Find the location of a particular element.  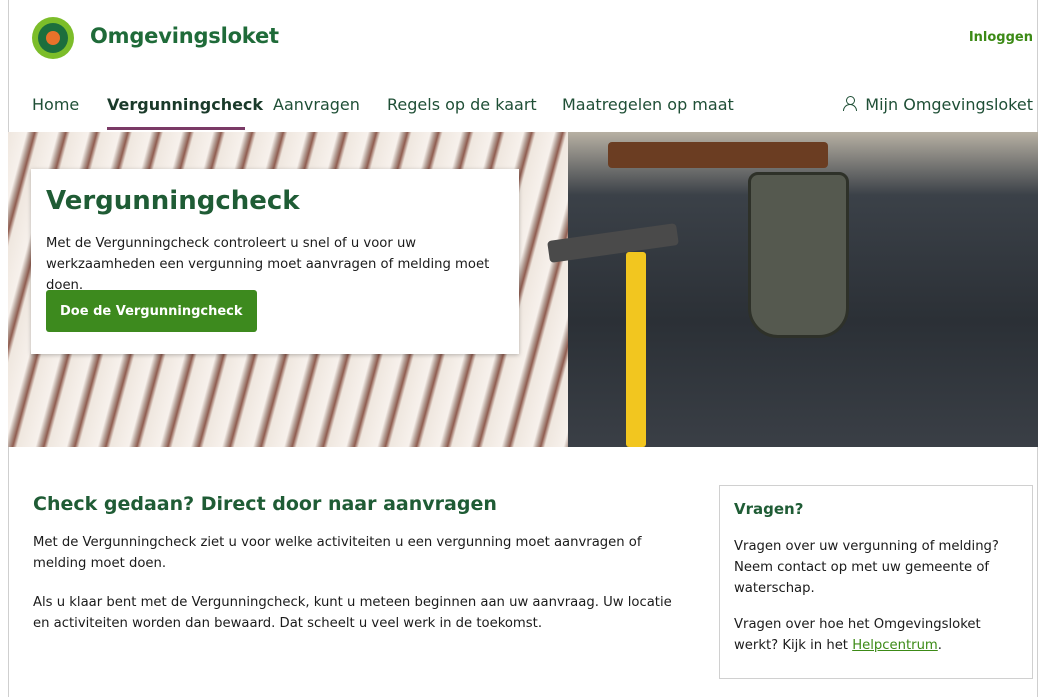

section-heading: Check gedaan? Direct door naar aanvragen is located at coordinates (265, 504).